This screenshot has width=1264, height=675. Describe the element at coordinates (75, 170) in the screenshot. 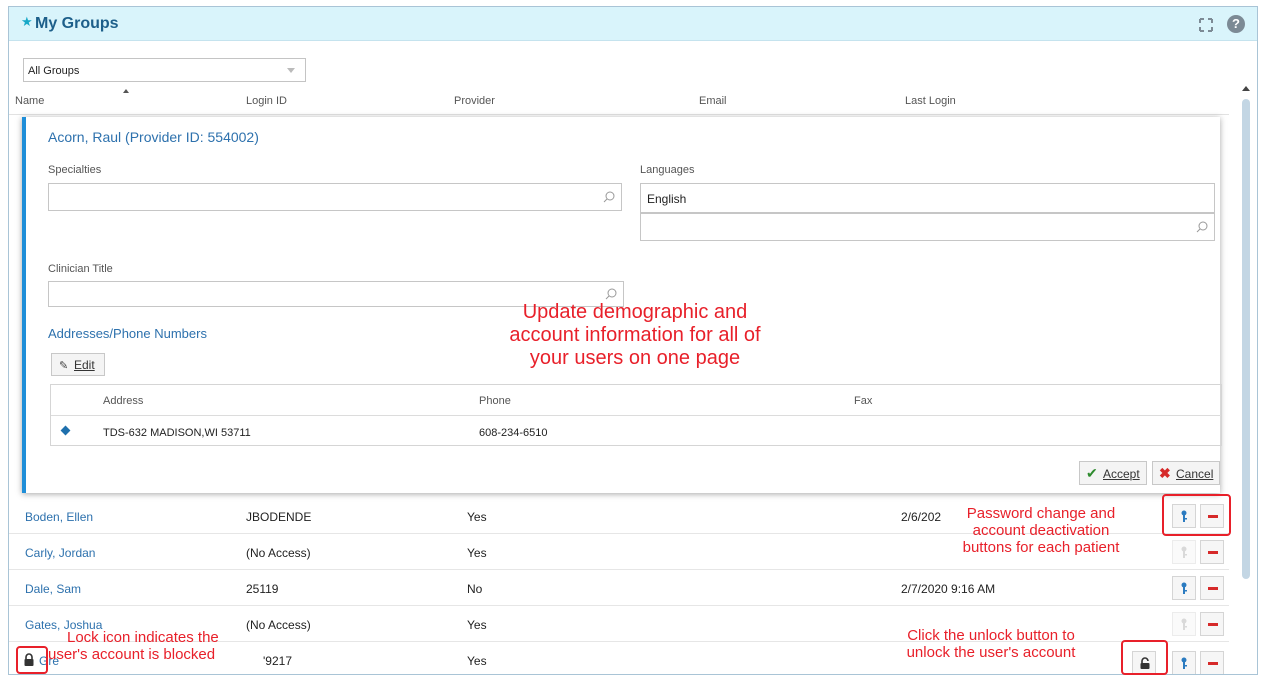

I see `specialties-label: Specialties` at that location.